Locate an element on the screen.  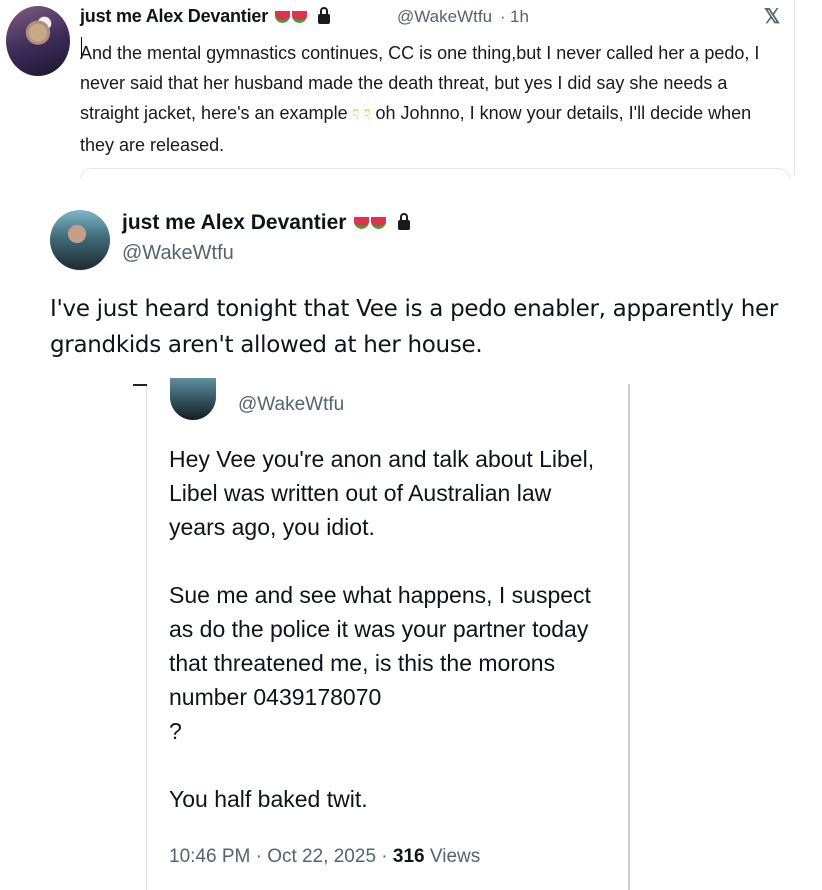
tweet-time: 1h is located at coordinates (519, 17).